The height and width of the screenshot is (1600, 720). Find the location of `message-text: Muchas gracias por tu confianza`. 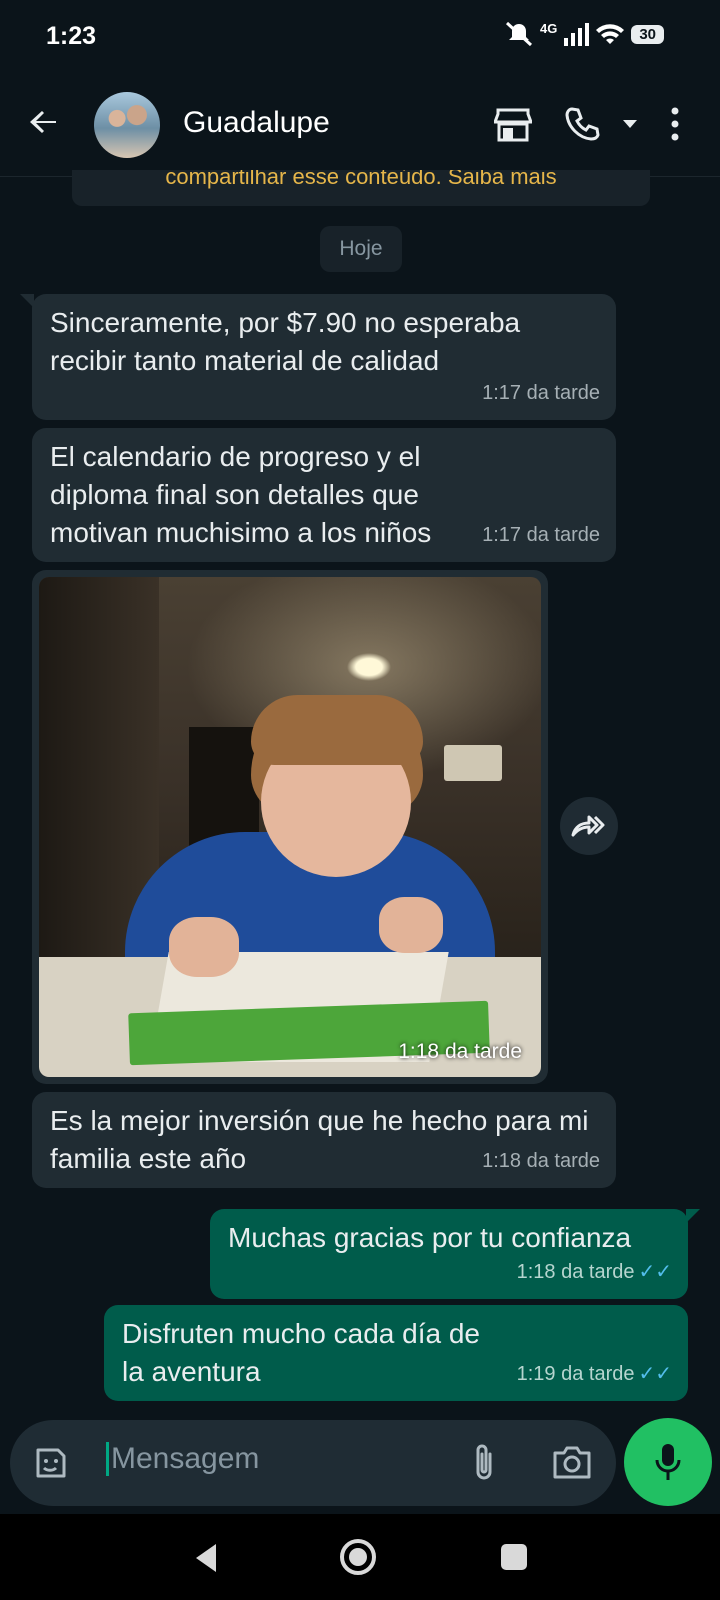

message-text: Muchas gracias por tu confianza is located at coordinates (430, 1237).